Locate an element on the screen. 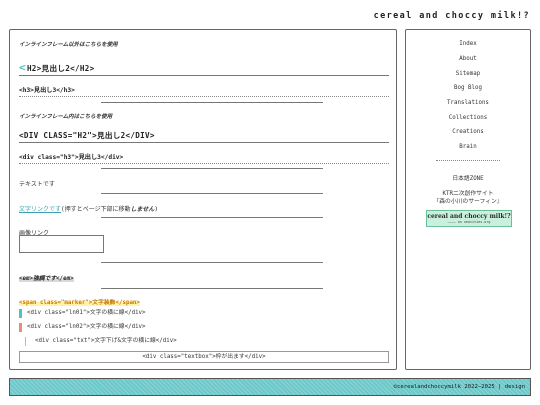 The image size is (540, 405). ktr-site-name: 『森の小川のサーフィン』 is located at coordinates (468, 200).